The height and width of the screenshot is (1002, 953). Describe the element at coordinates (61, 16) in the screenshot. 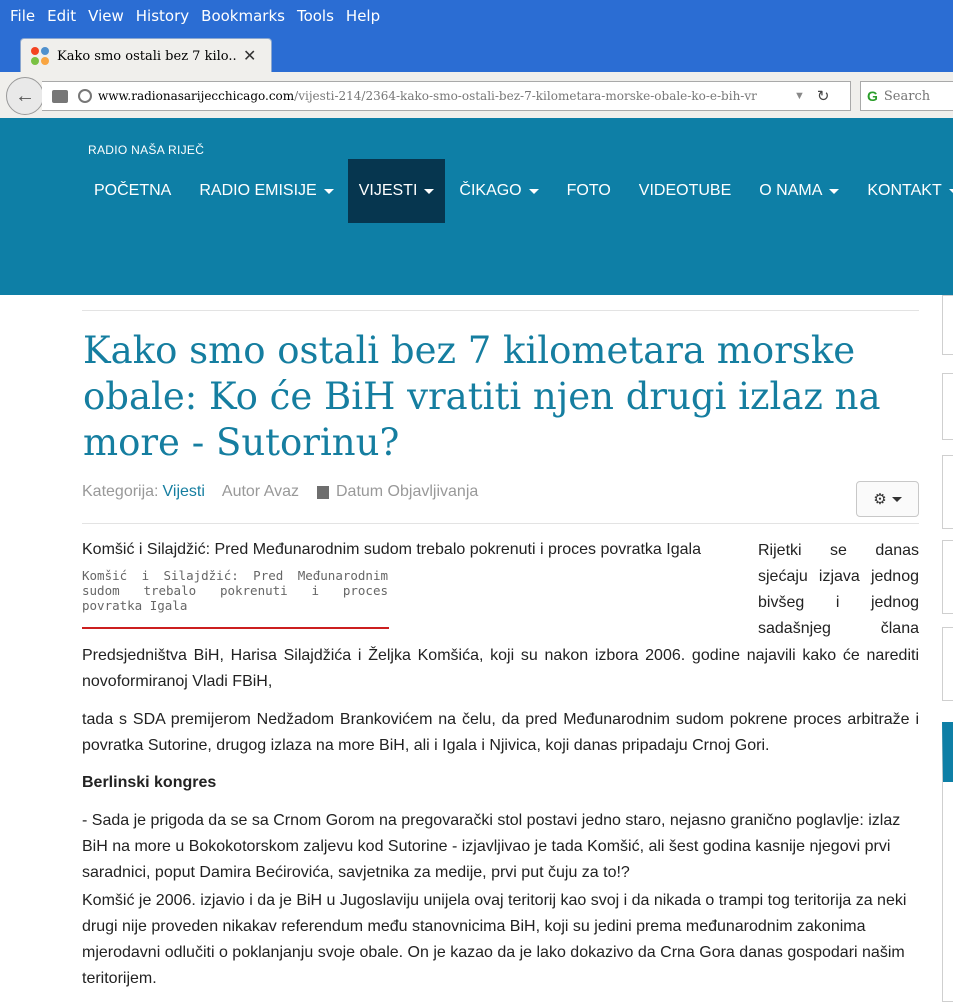

I see `menu-edit: Edit` at that location.